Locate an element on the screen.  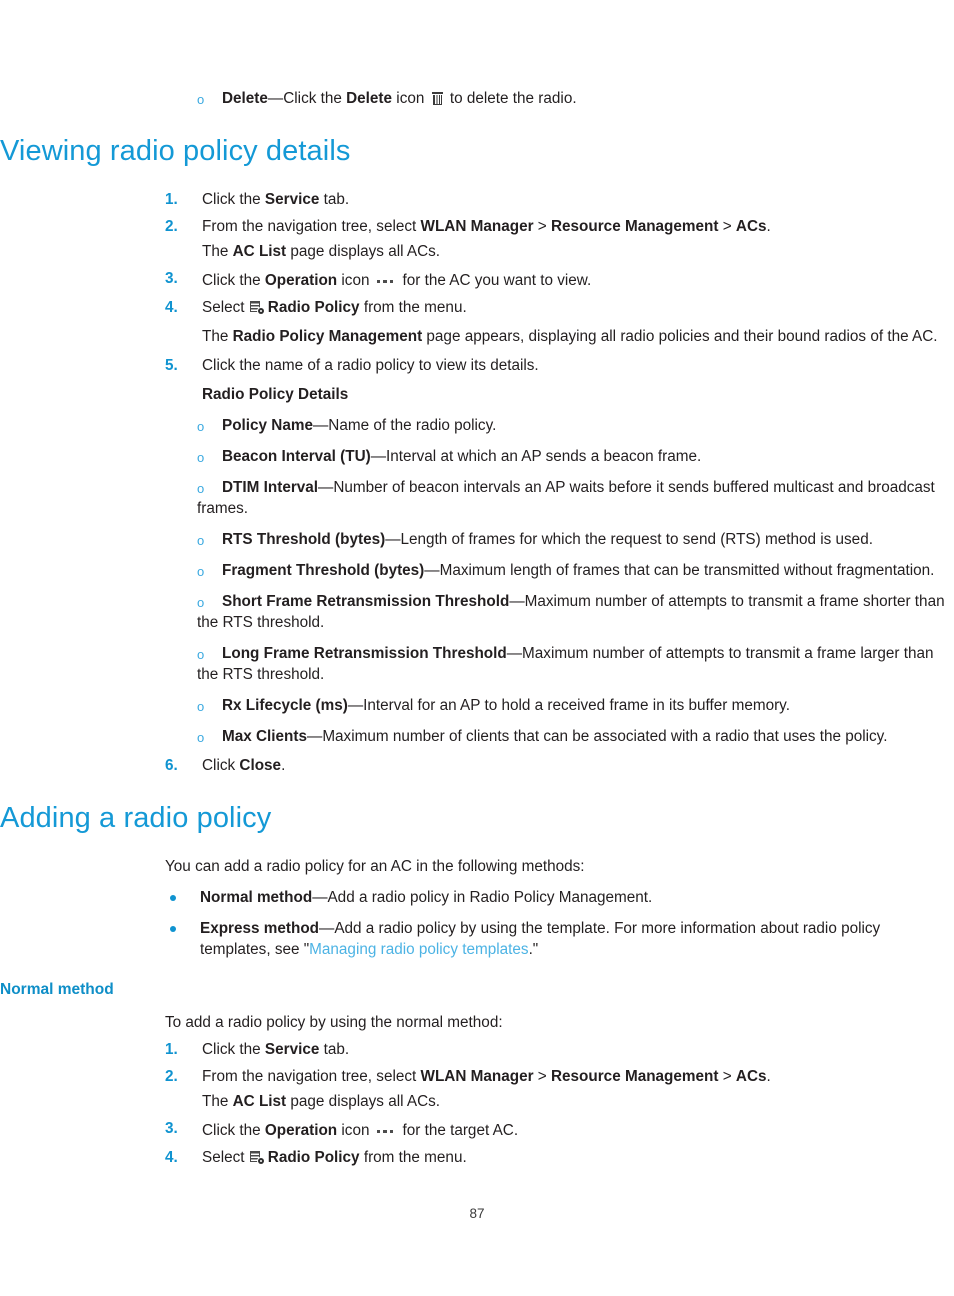
gear-icon is located at coordinates (260, 311).